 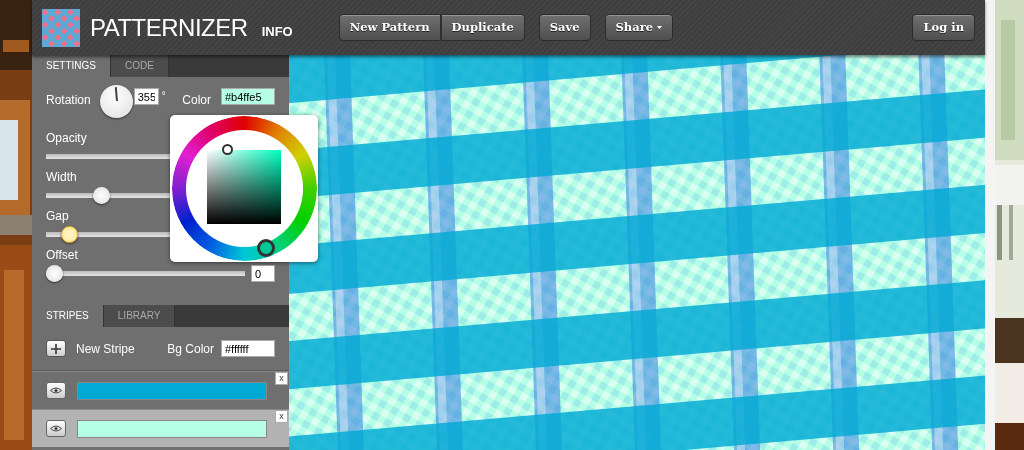 What do you see at coordinates (244, 187) in the screenshot?
I see `saturation-square` at bounding box center [244, 187].